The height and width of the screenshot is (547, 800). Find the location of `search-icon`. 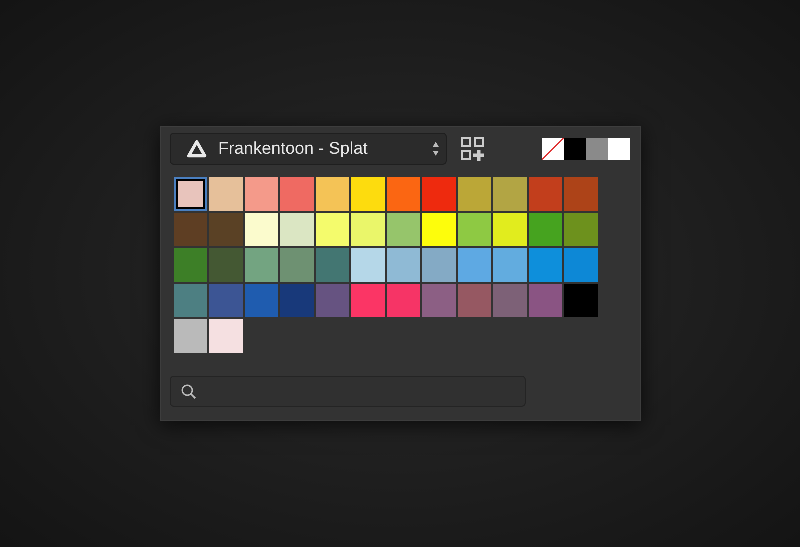

search-icon is located at coordinates (188, 392).